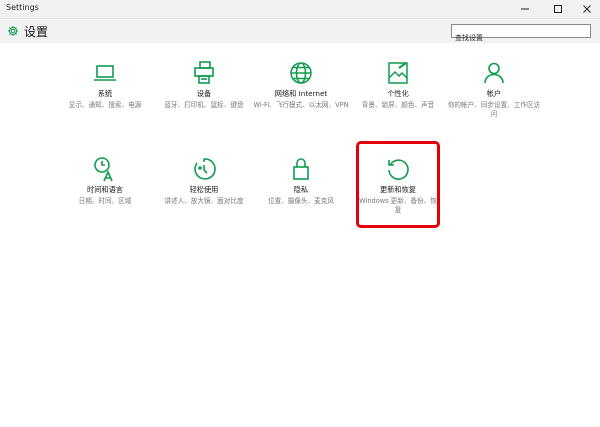 The width and height of the screenshot is (600, 427). What do you see at coordinates (301, 201) in the screenshot?
I see `tile-description: 位置、摄像头、麦克风` at bounding box center [301, 201].